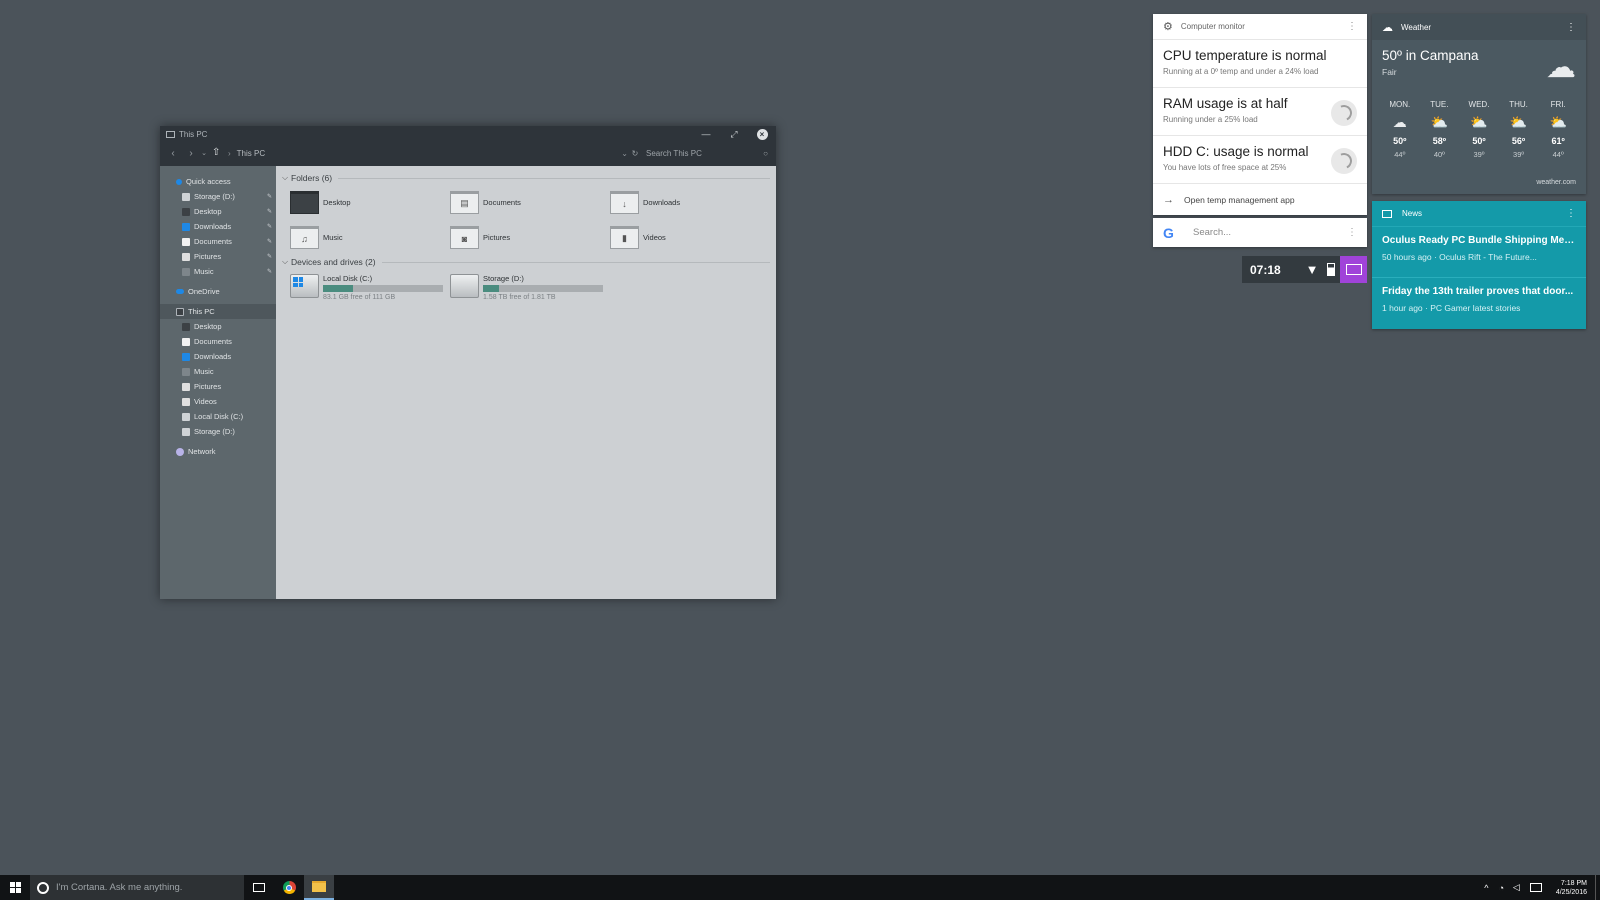 The width and height of the screenshot is (1600, 900). What do you see at coordinates (259, 887) in the screenshot?
I see `task-view-button` at bounding box center [259, 887].